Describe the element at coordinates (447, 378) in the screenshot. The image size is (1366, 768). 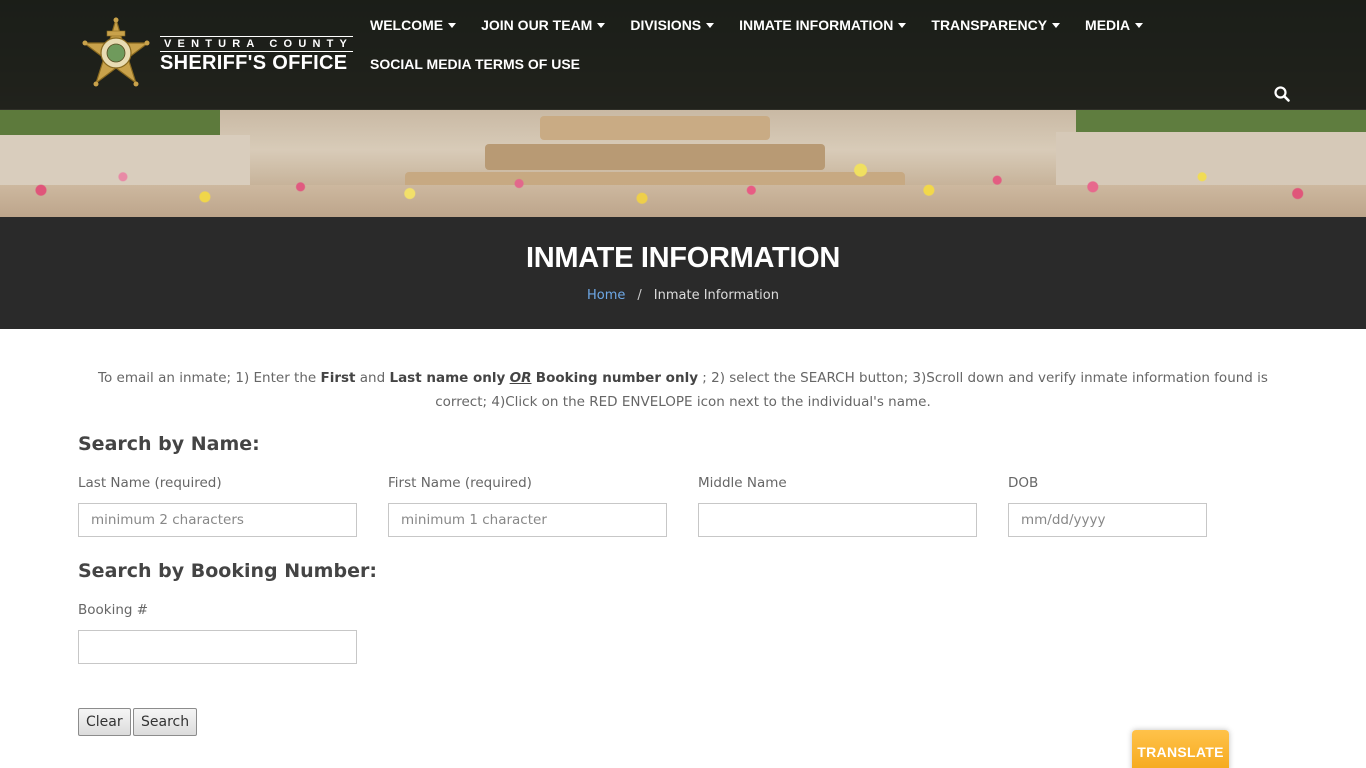
I see `instructions-bold-last-name: Last name only` at that location.